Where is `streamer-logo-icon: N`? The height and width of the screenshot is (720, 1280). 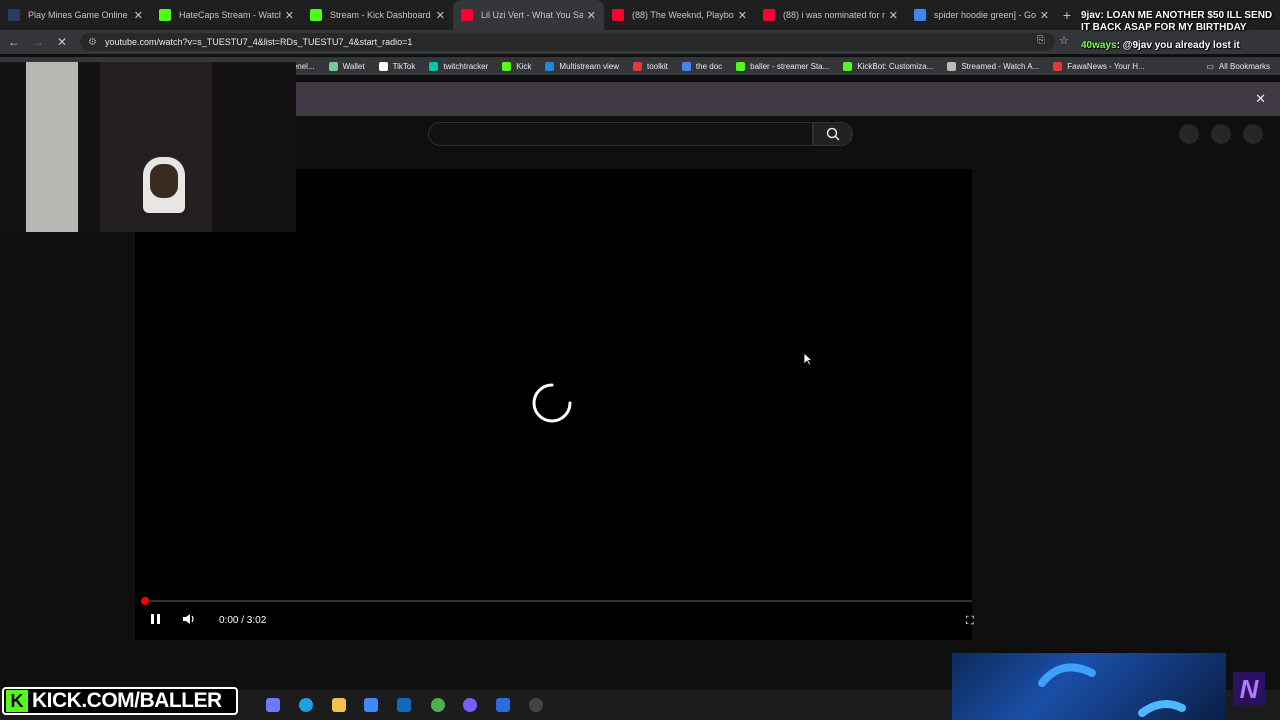
streamer-logo-icon: N is located at coordinates (1249, 689).